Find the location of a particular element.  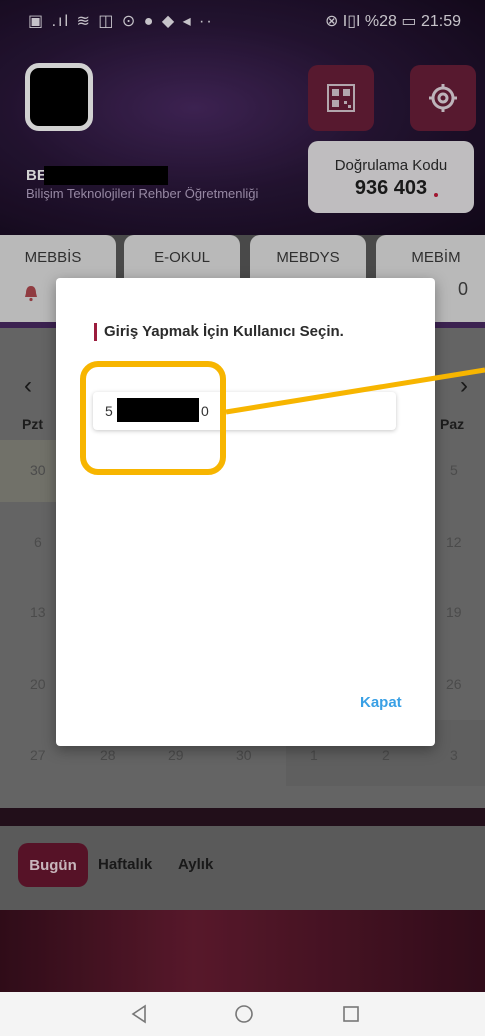

calendar-prev-button: ‹ is located at coordinates (28, 386).